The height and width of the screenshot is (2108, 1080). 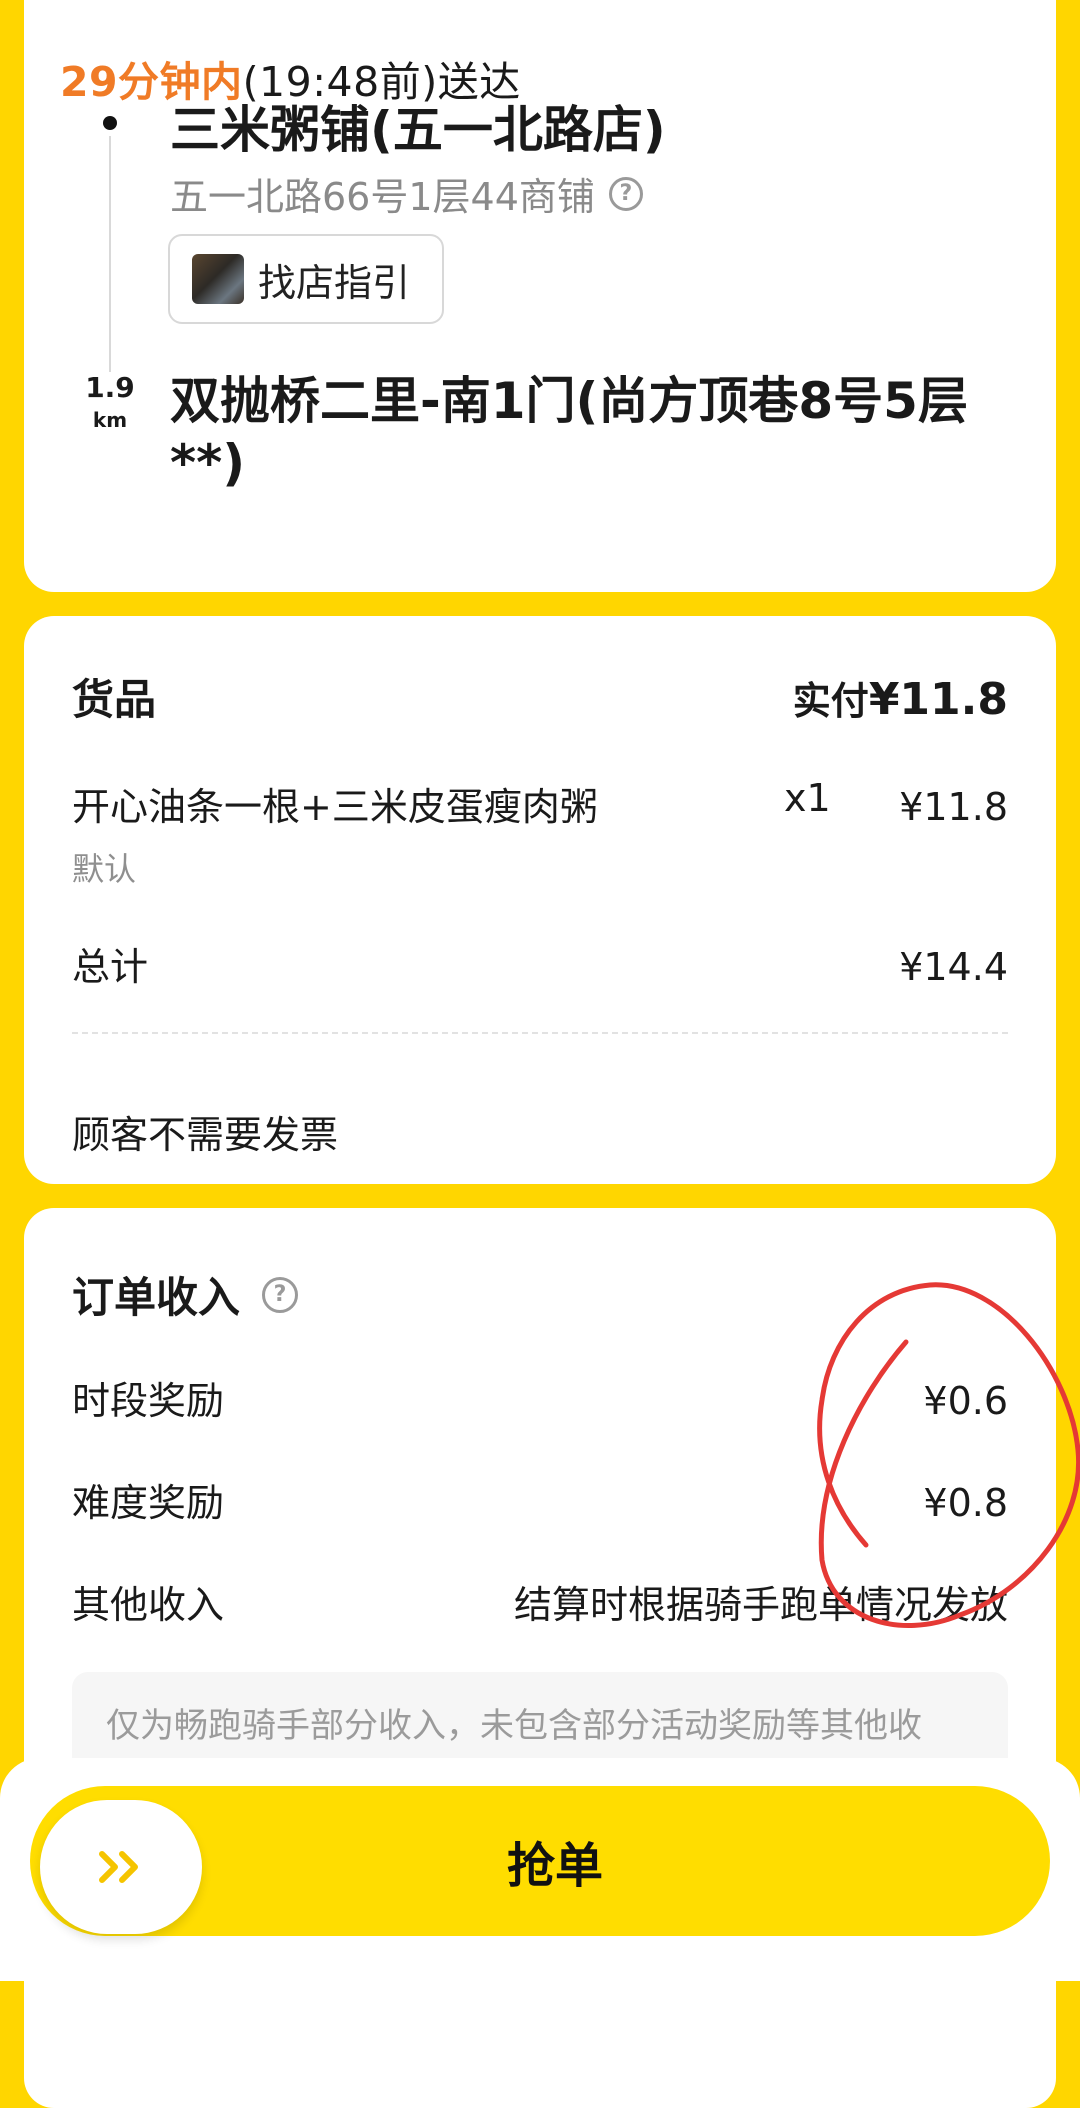 I want to click on paid-amount: 实付¥11.8, so click(x=900, y=697).